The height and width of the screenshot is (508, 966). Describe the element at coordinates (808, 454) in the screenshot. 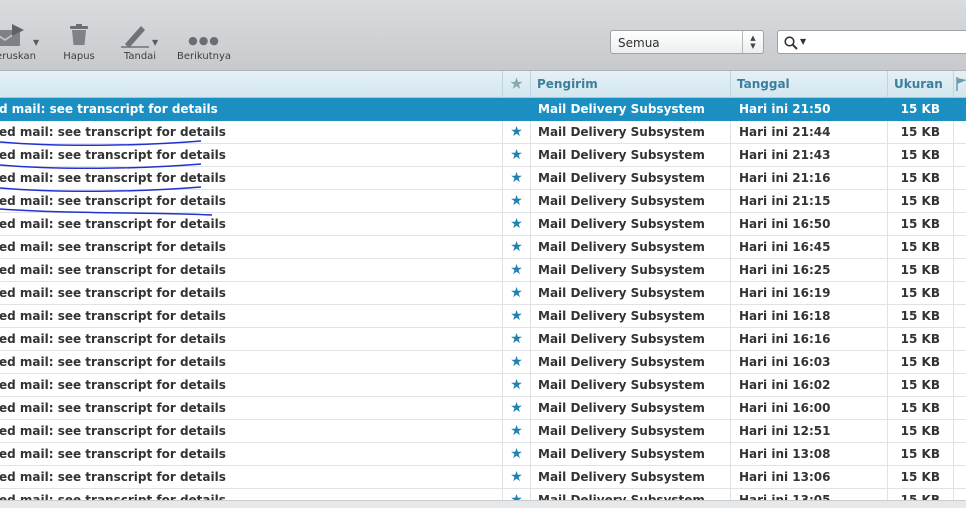

I see `row-date: Hari ini 13:08` at that location.